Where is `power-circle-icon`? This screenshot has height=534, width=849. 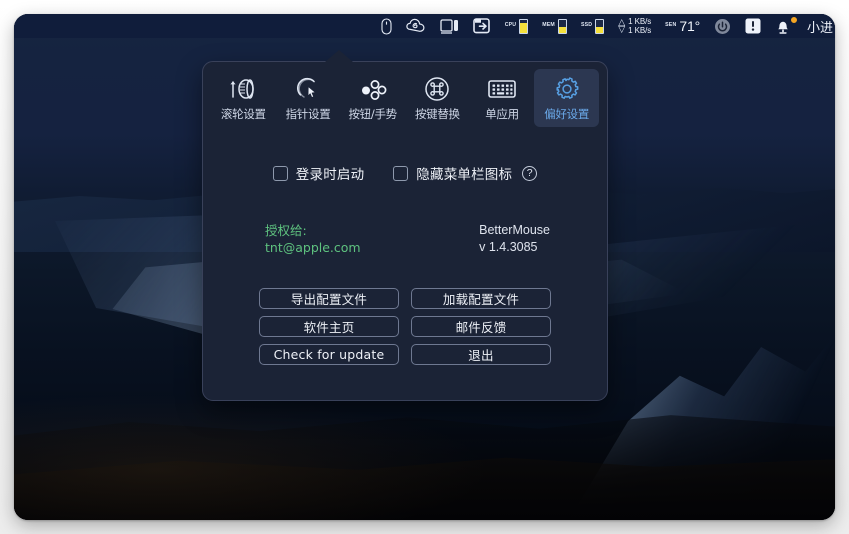 power-circle-icon is located at coordinates (722, 26).